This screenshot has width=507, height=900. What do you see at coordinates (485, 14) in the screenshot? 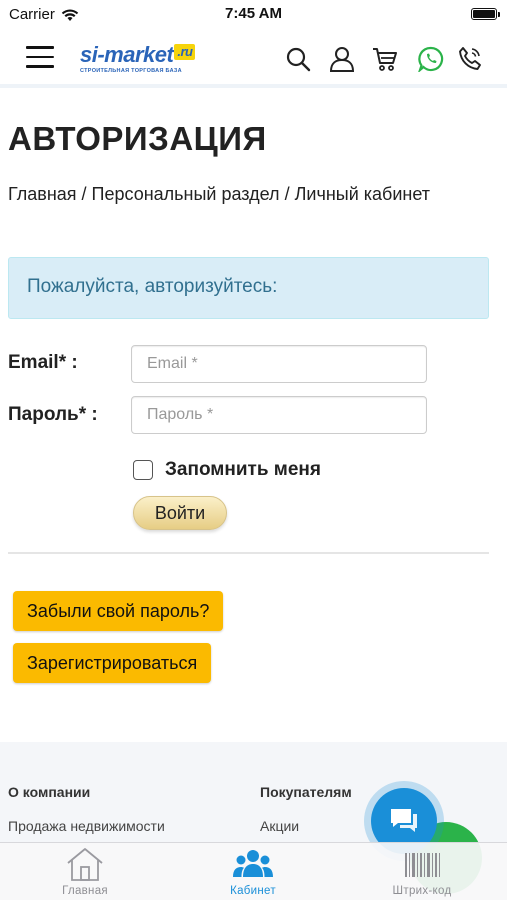
I see `battery-icon` at bounding box center [485, 14].